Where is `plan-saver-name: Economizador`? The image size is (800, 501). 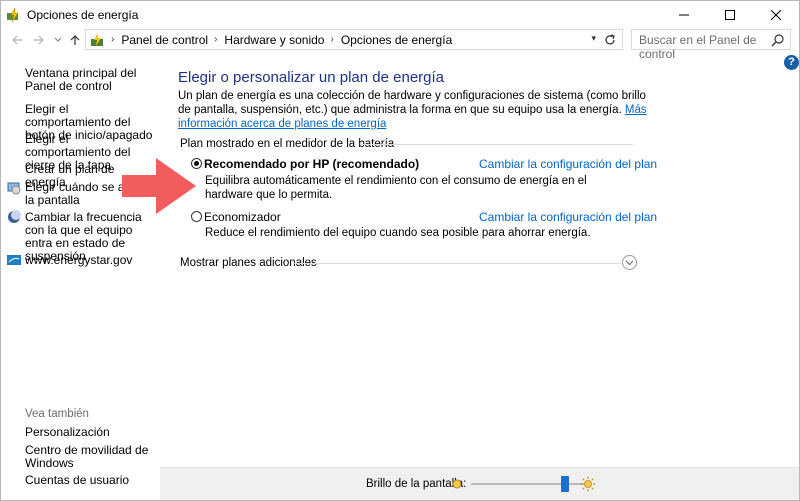
plan-saver-name: Economizador is located at coordinates (242, 217).